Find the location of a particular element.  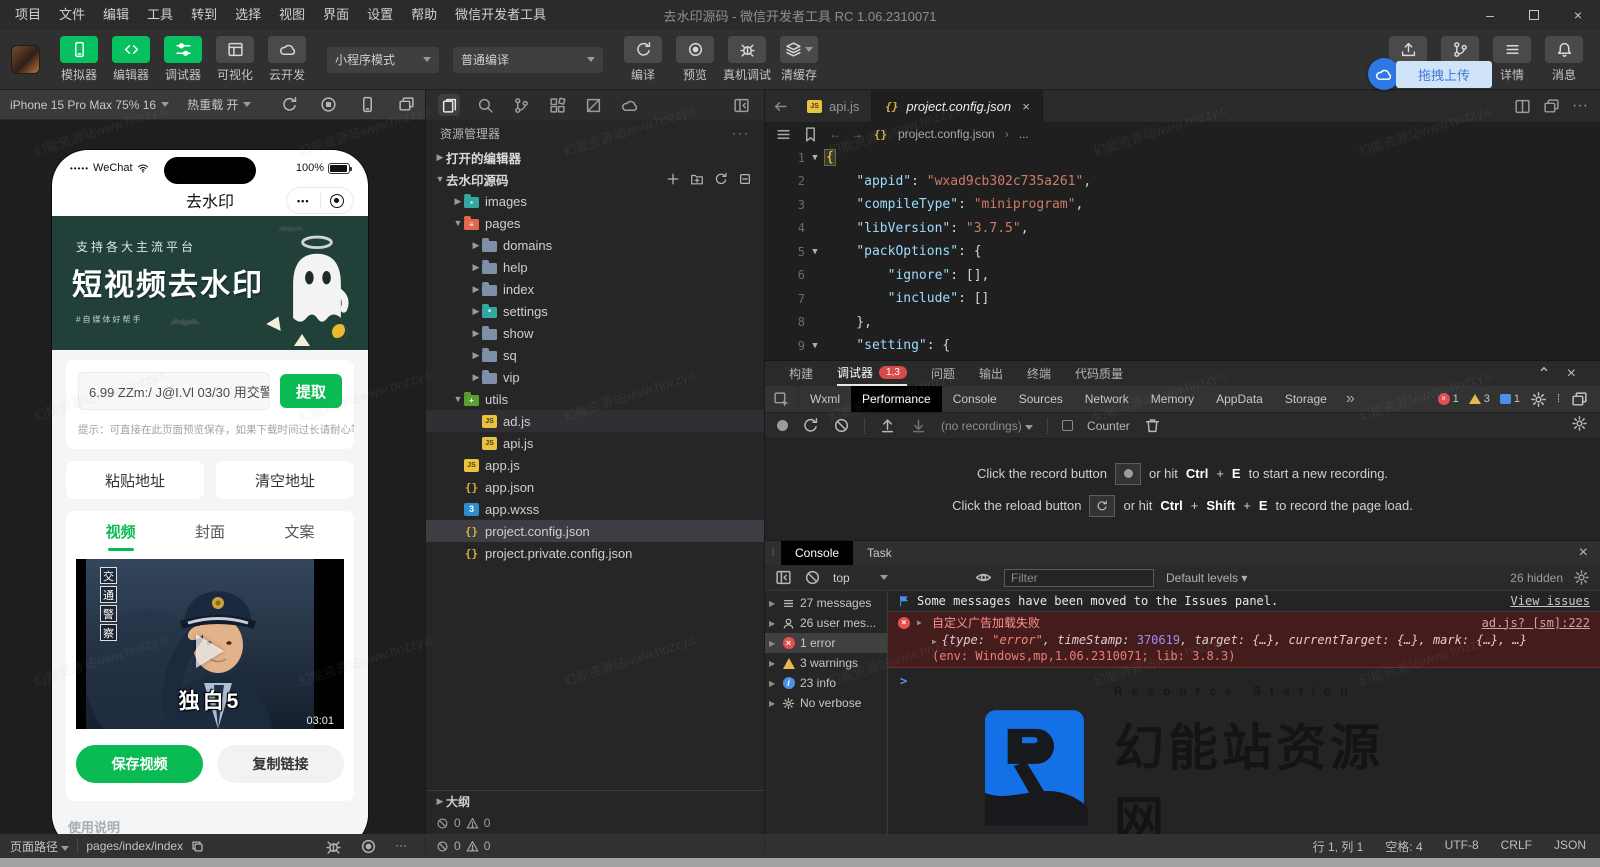

editor-tab-project.config.json: {} project.config.json × is located at coordinates (957, 106).